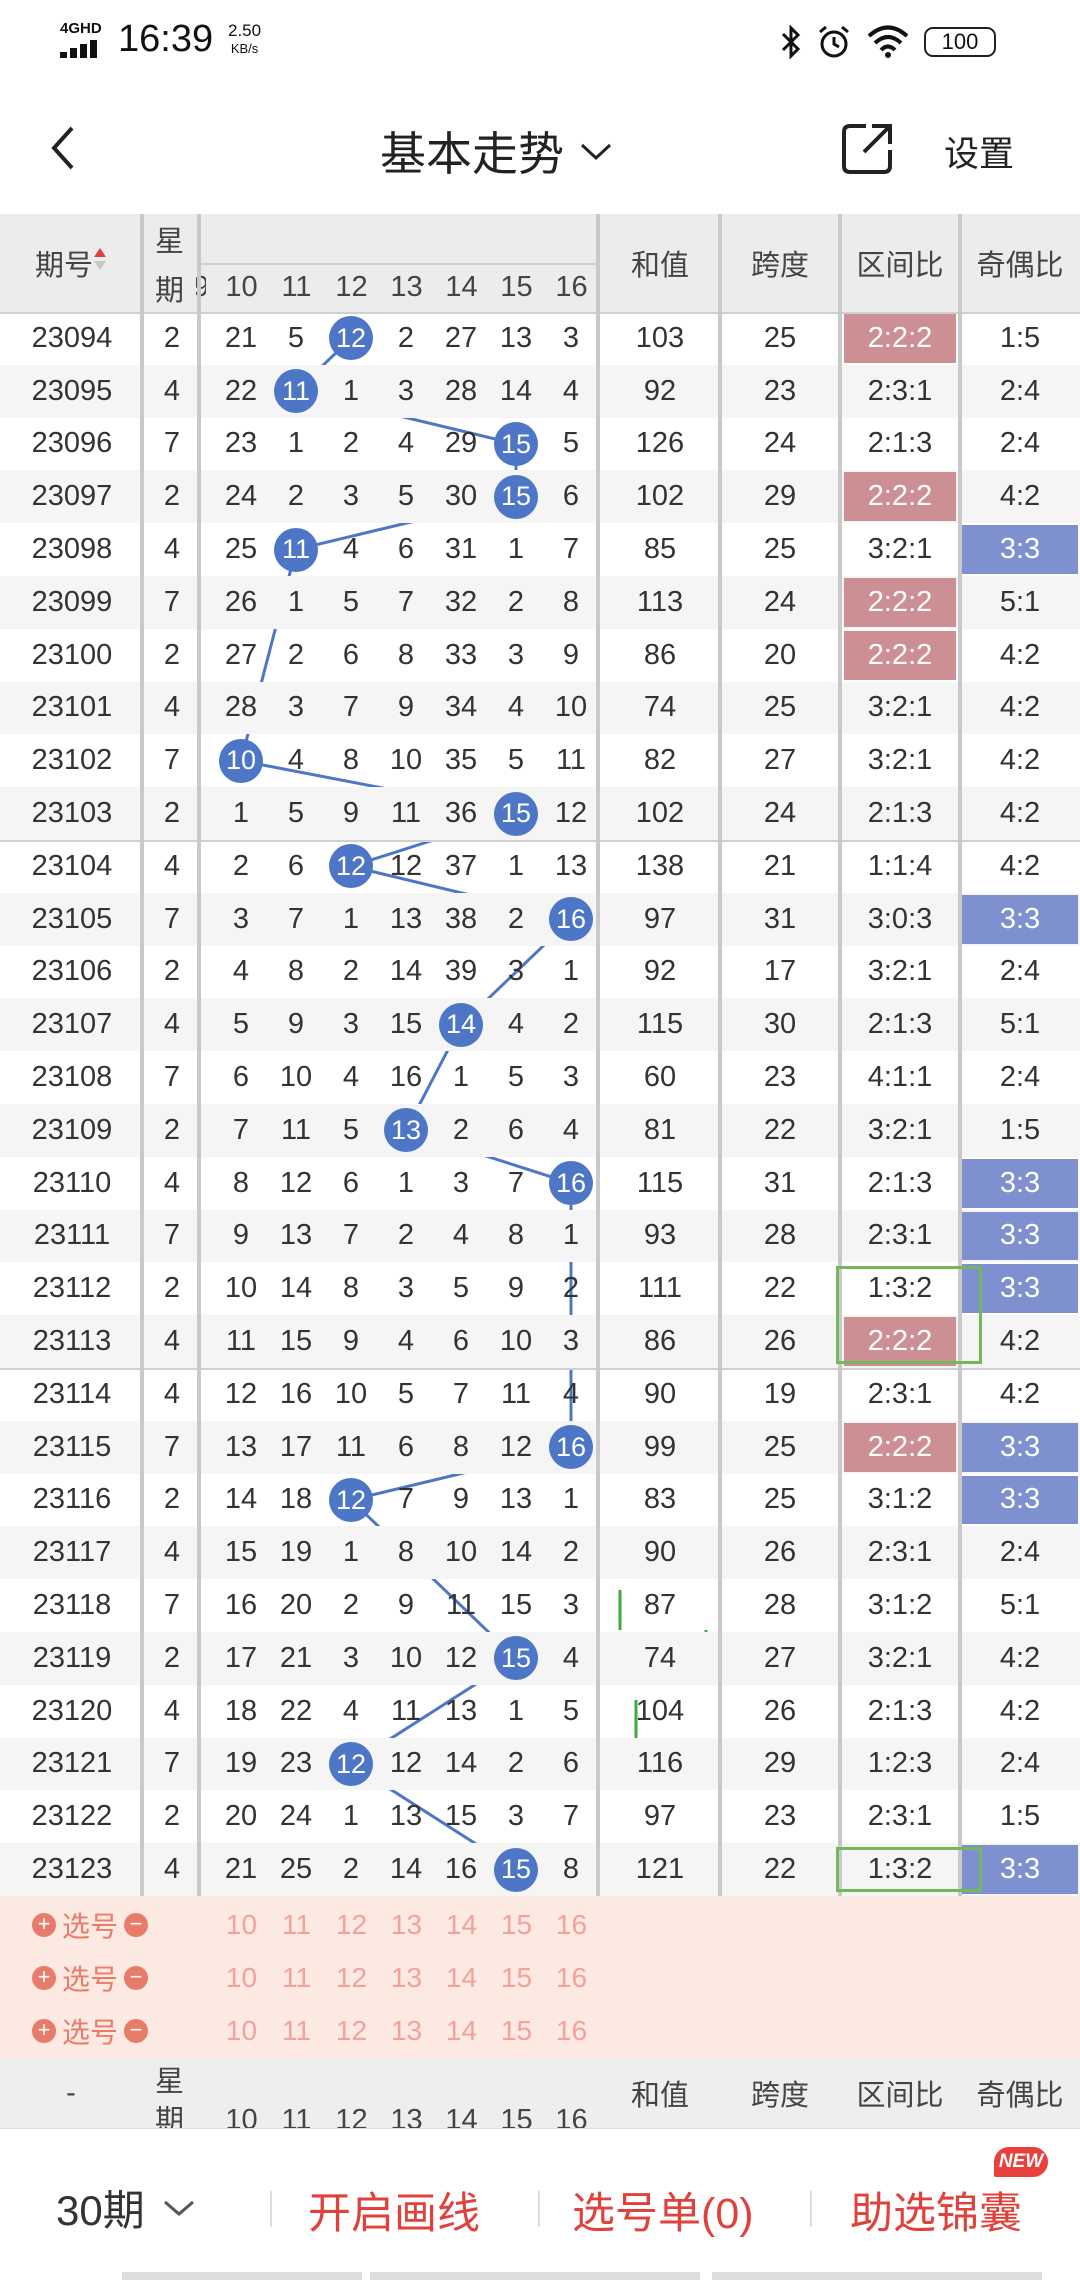 This screenshot has width=1080, height=2280. I want to click on signal-icon, so click(81, 48).